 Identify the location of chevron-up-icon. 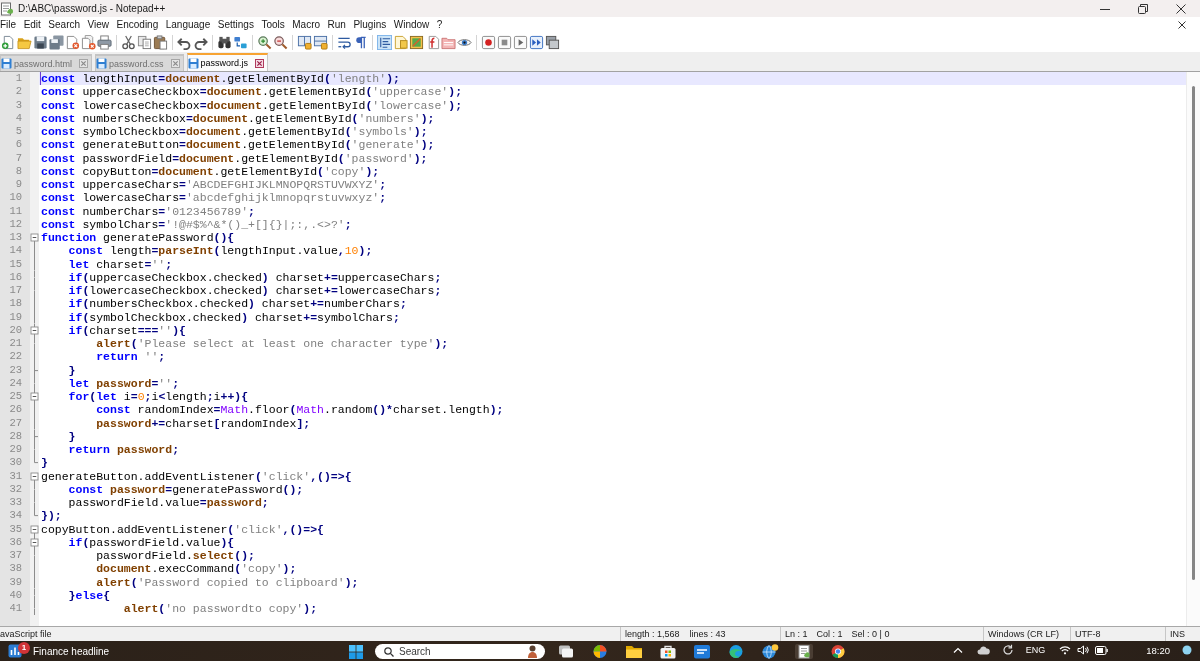
(957, 650).